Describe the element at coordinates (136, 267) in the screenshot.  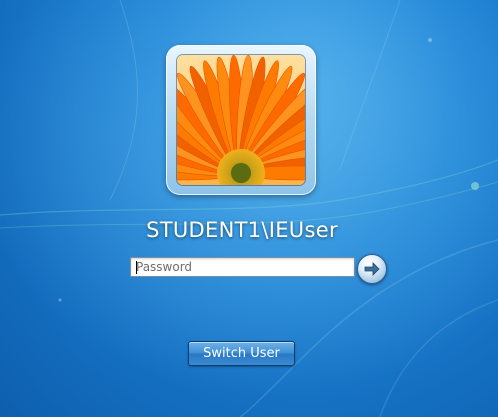
I see `text-cursor` at that location.